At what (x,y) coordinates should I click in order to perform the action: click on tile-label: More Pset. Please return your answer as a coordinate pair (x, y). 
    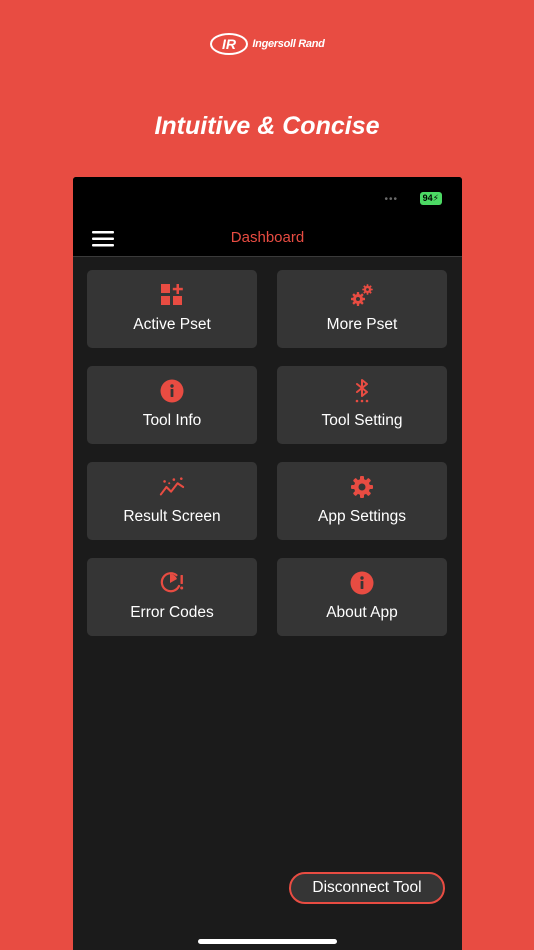
    Looking at the image, I should click on (362, 324).